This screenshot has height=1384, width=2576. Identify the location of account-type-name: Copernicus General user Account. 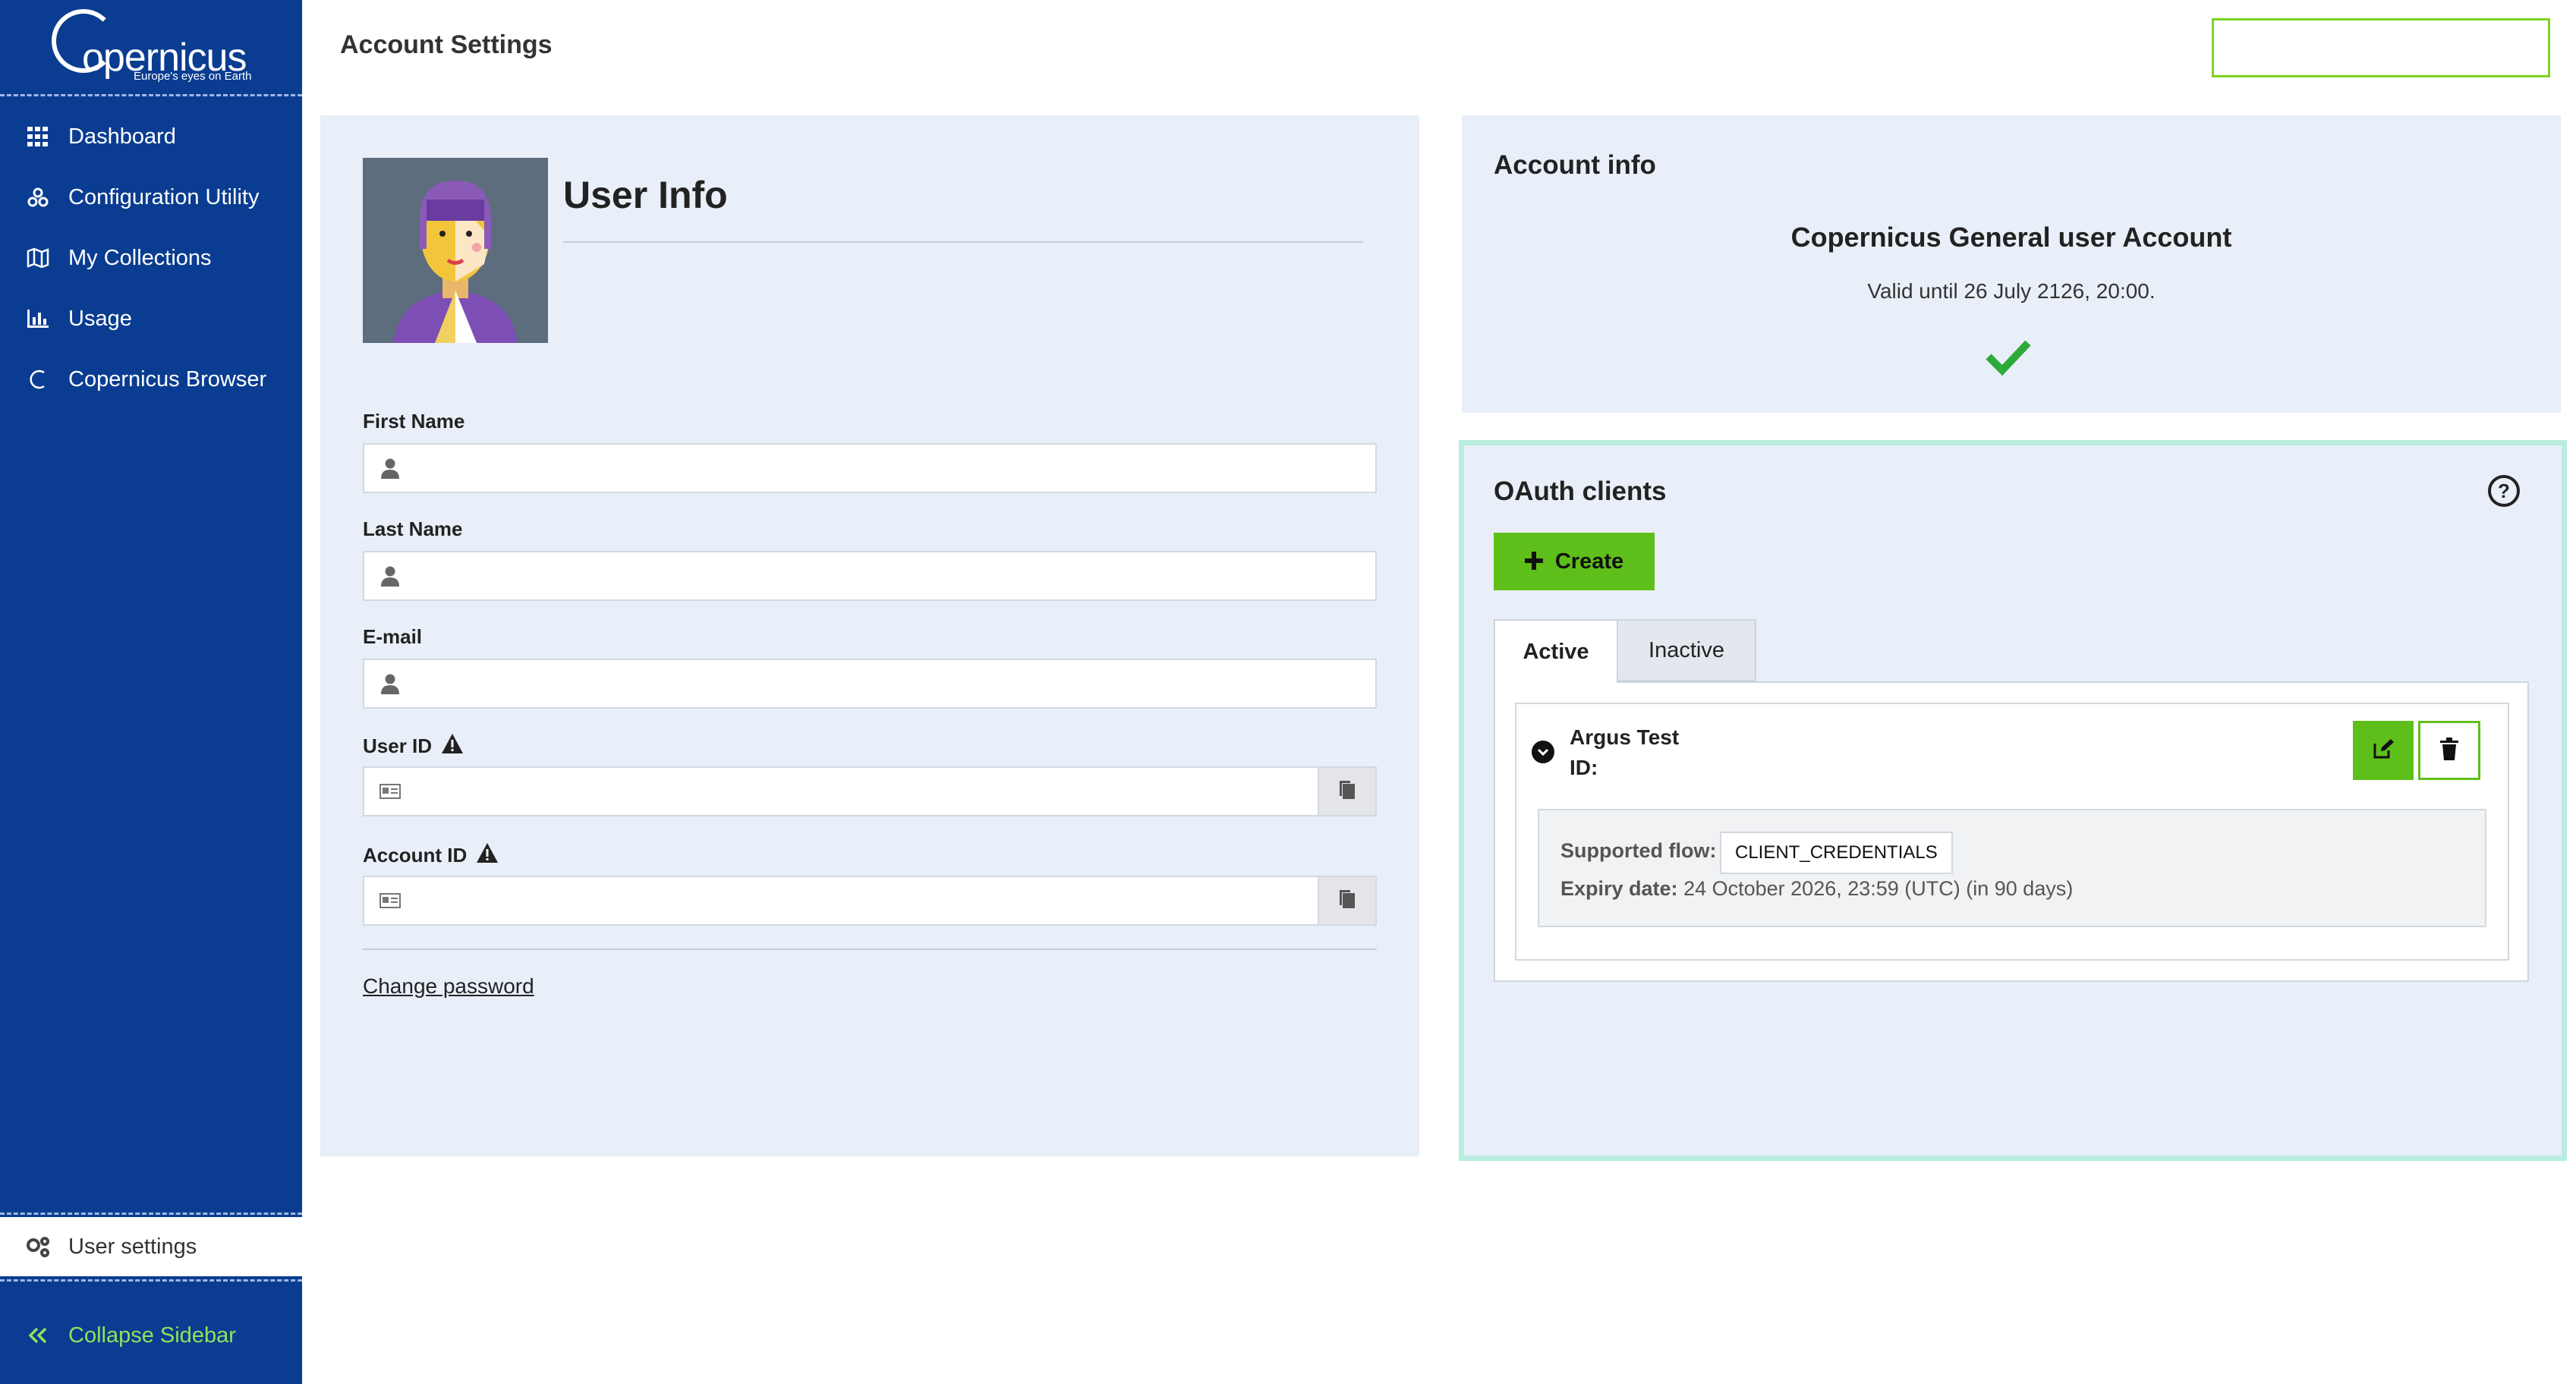
(2011, 237).